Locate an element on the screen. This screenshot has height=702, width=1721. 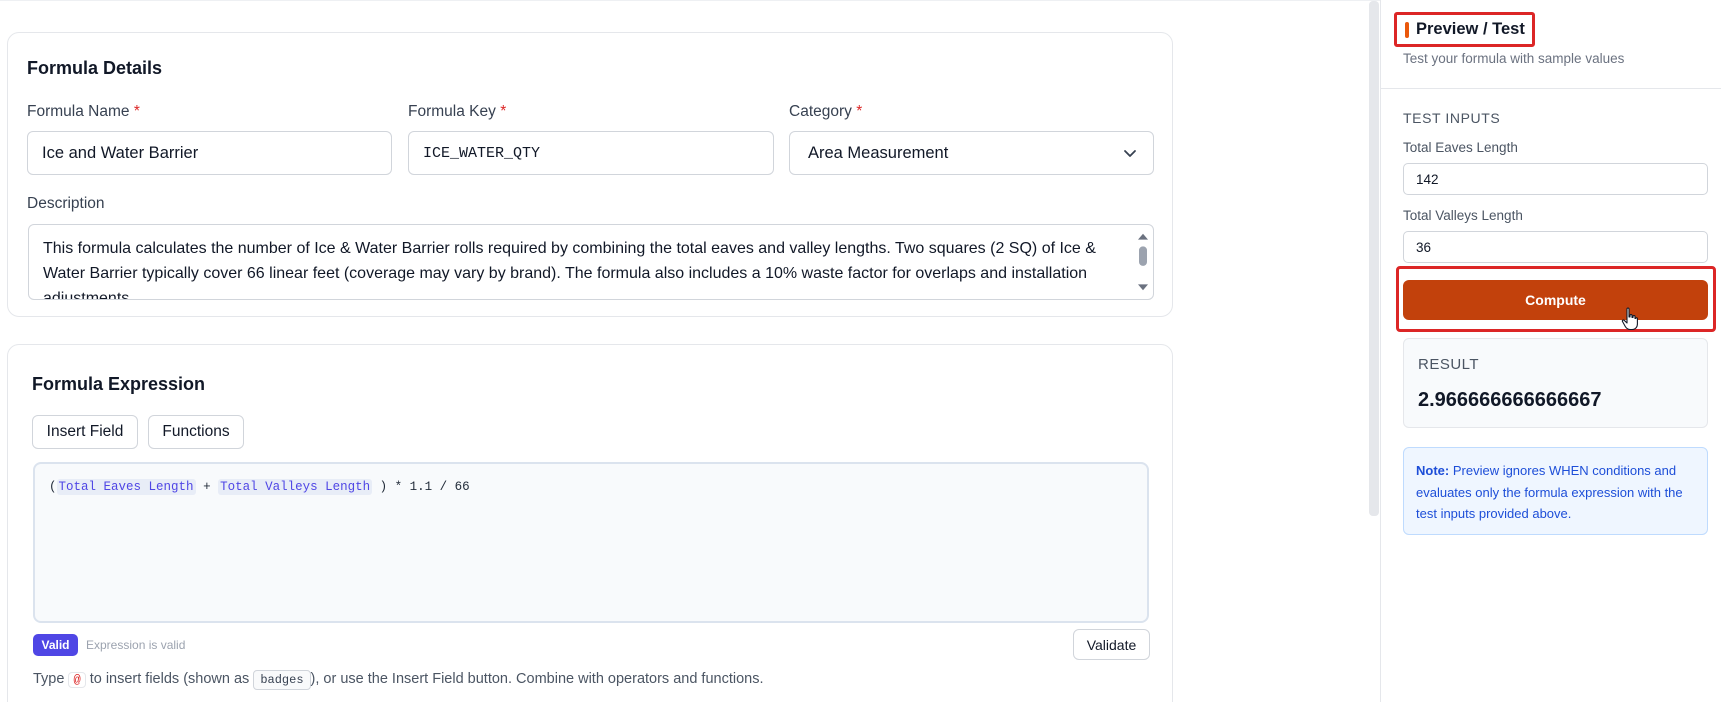
category-label: Category * is located at coordinates (826, 111).